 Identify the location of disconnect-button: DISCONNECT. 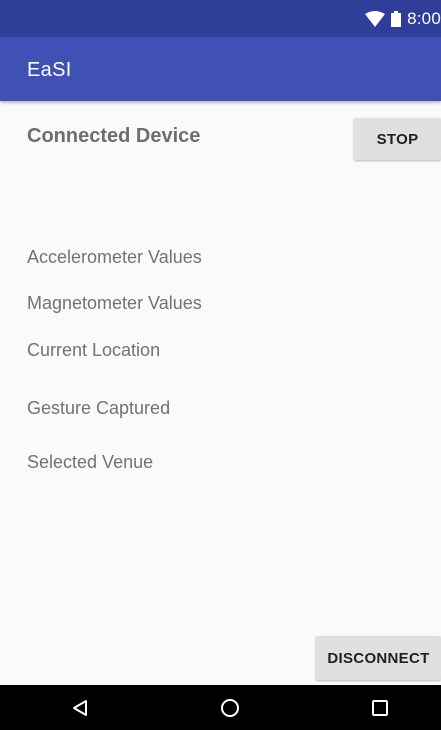
(378, 658).